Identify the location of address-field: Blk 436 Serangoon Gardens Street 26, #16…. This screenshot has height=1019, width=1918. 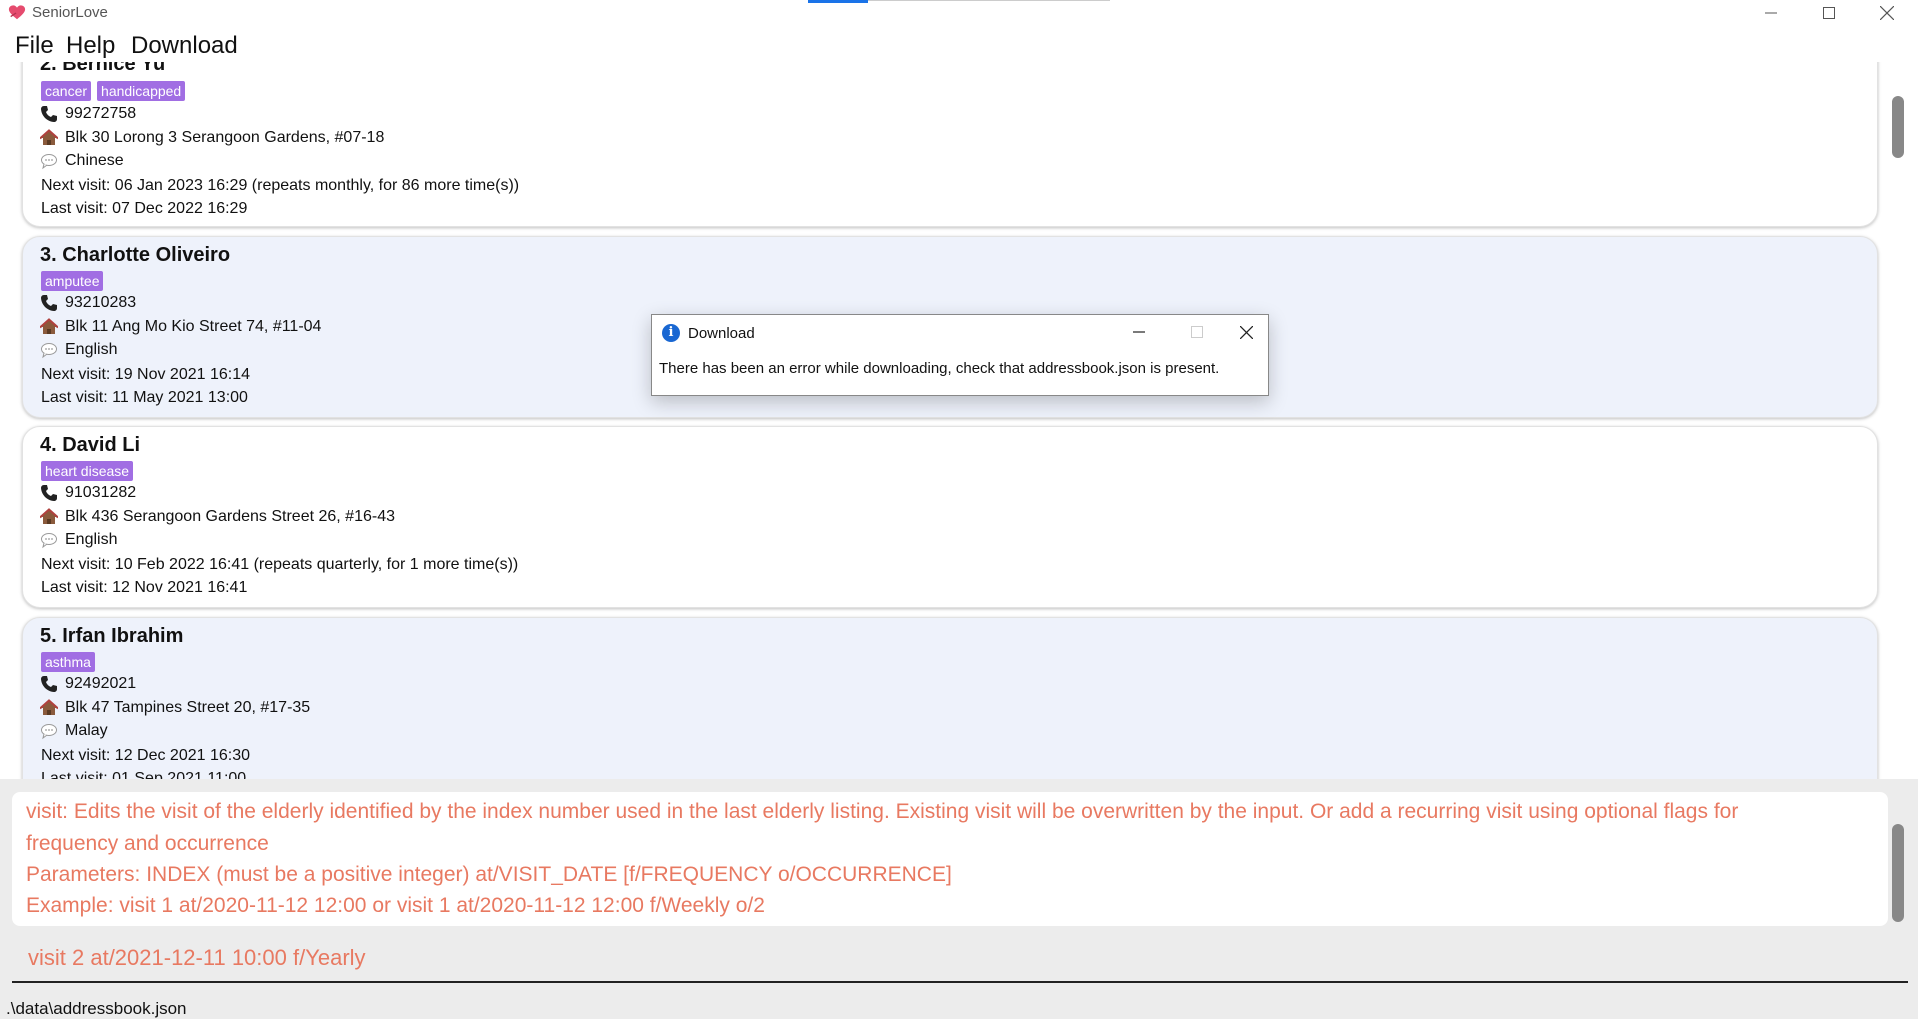
(217, 517).